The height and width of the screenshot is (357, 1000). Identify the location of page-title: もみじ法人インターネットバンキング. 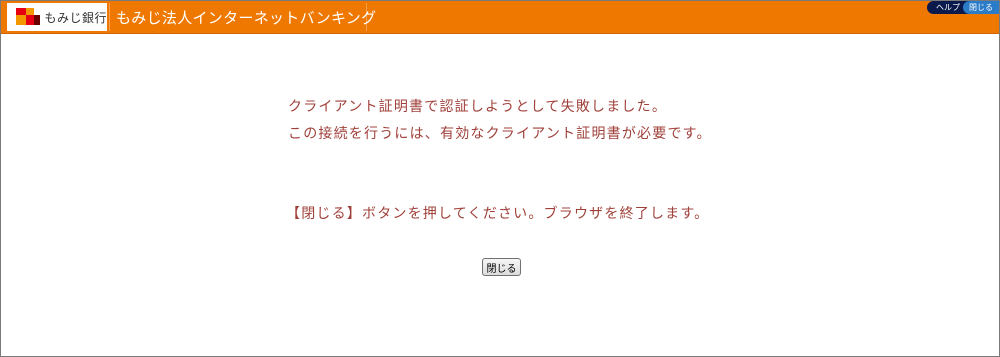
(246, 17).